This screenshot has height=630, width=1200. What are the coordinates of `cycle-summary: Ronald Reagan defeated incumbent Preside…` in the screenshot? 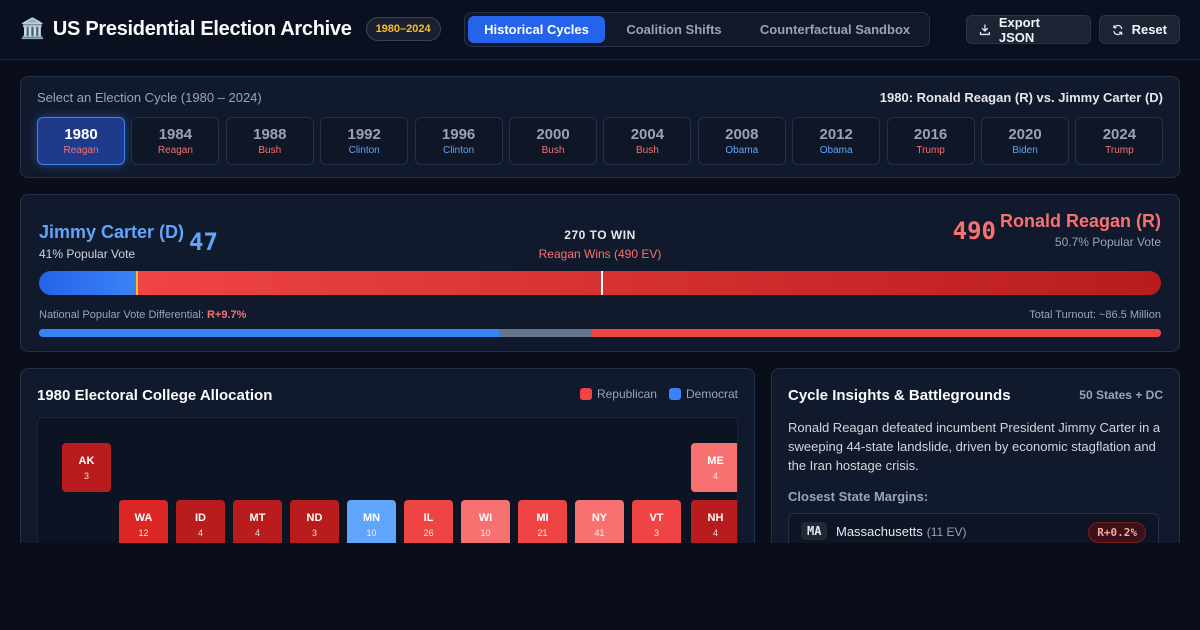 It's located at (974, 446).